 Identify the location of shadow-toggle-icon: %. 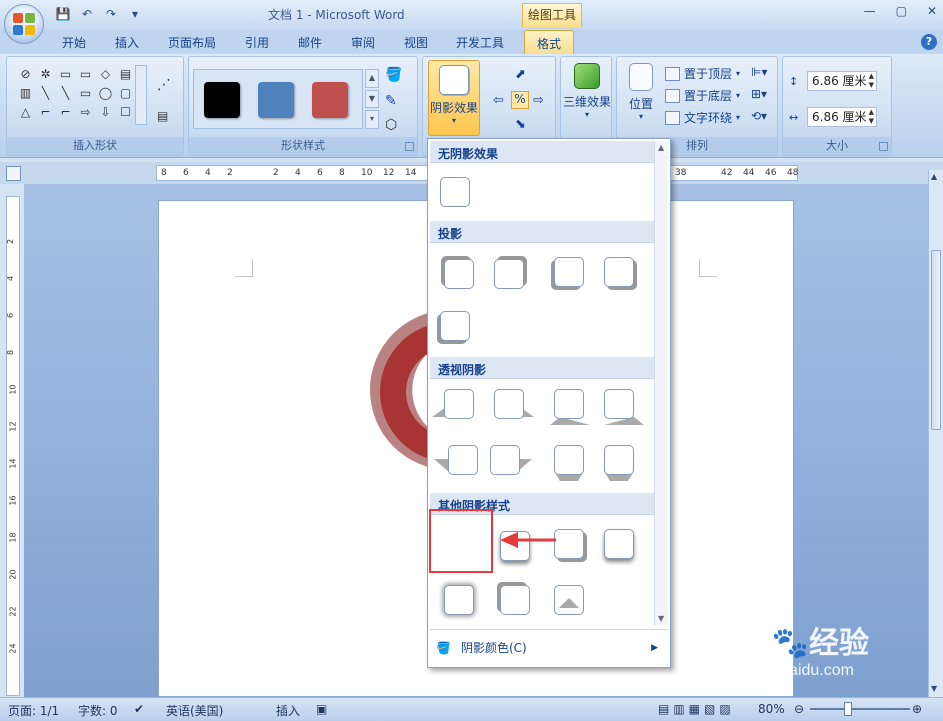
(520, 100).